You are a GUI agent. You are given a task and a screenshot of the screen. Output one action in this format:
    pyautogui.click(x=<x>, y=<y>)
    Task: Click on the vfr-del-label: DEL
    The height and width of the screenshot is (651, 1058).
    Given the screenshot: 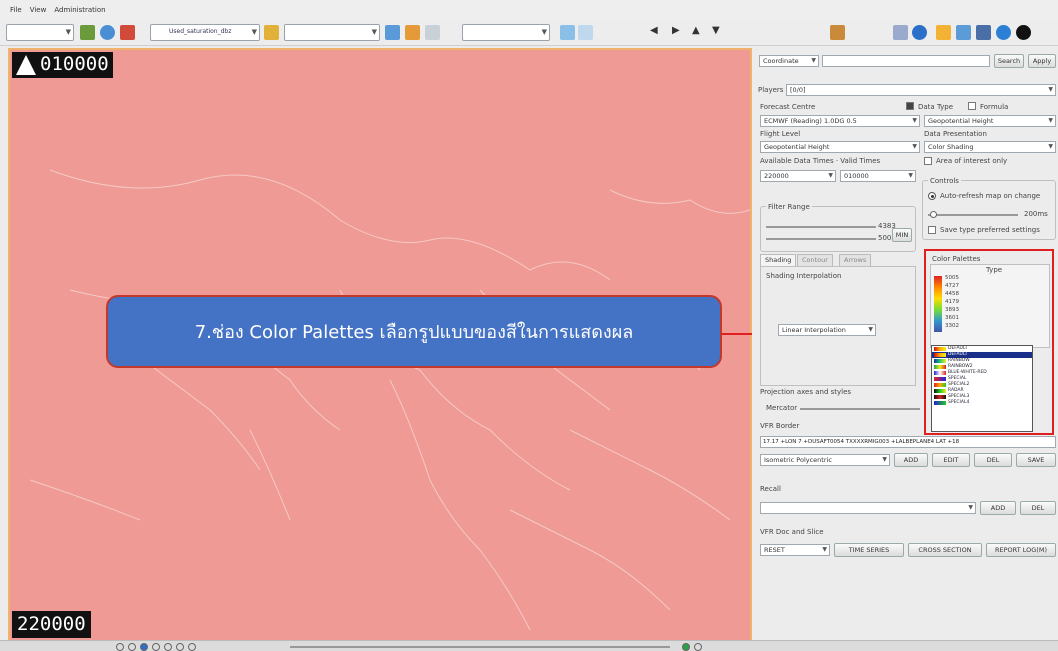 What is the action you would take?
    pyautogui.click(x=993, y=460)
    